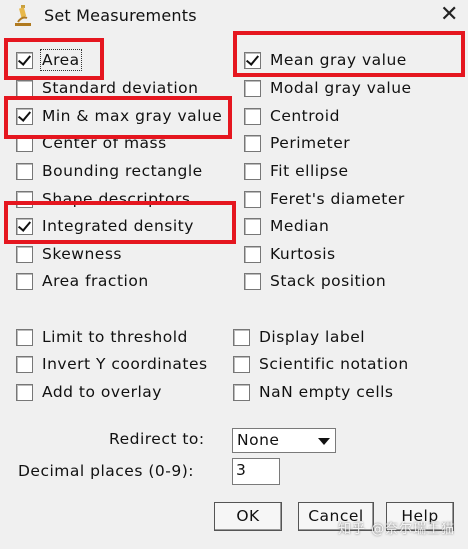  I want to click on checkbox-median: Median, so click(286, 226).